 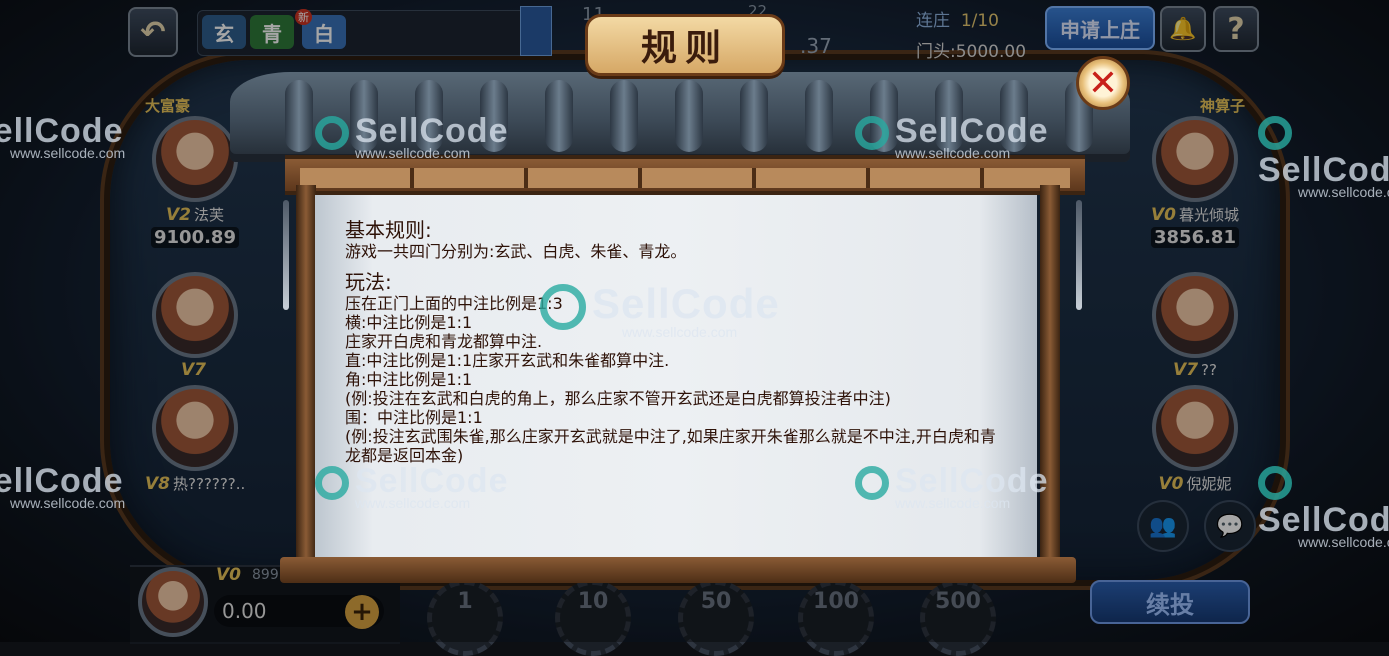 What do you see at coordinates (685, 178) in the screenshot?
I see `pavilion-lattice` at bounding box center [685, 178].